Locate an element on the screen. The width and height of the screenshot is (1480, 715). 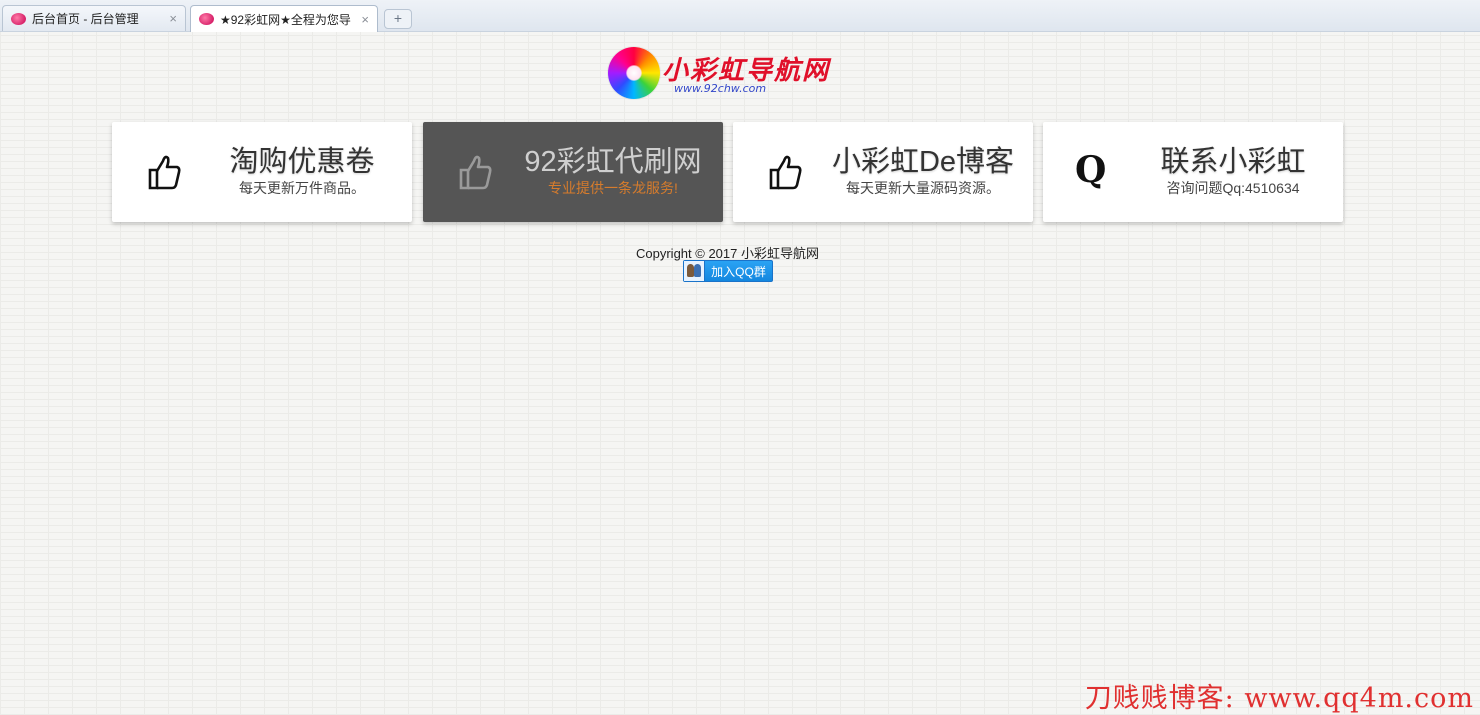
card-subtitle: 咨询问题Qq:4510634 is located at coordinates (1233, 188).